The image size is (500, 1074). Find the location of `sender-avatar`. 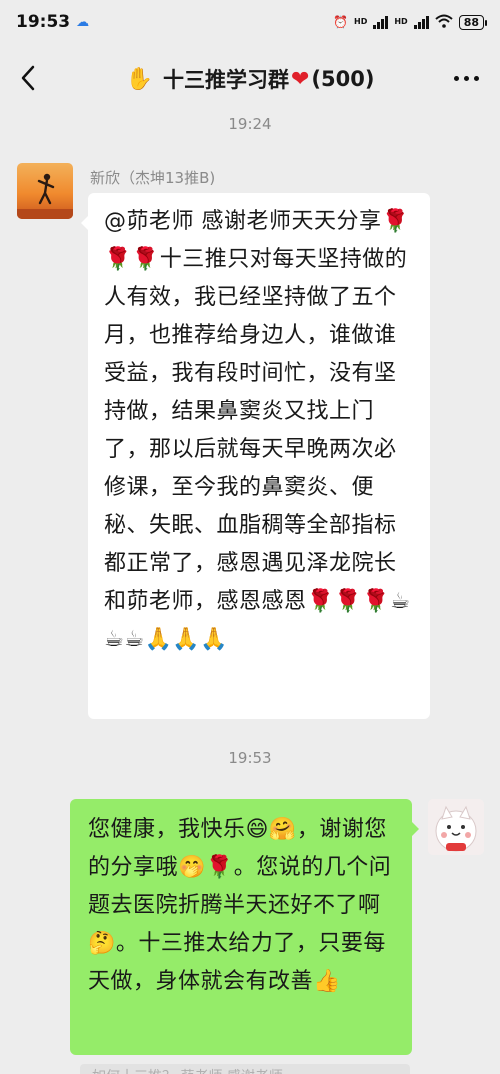

sender-avatar is located at coordinates (45, 191).